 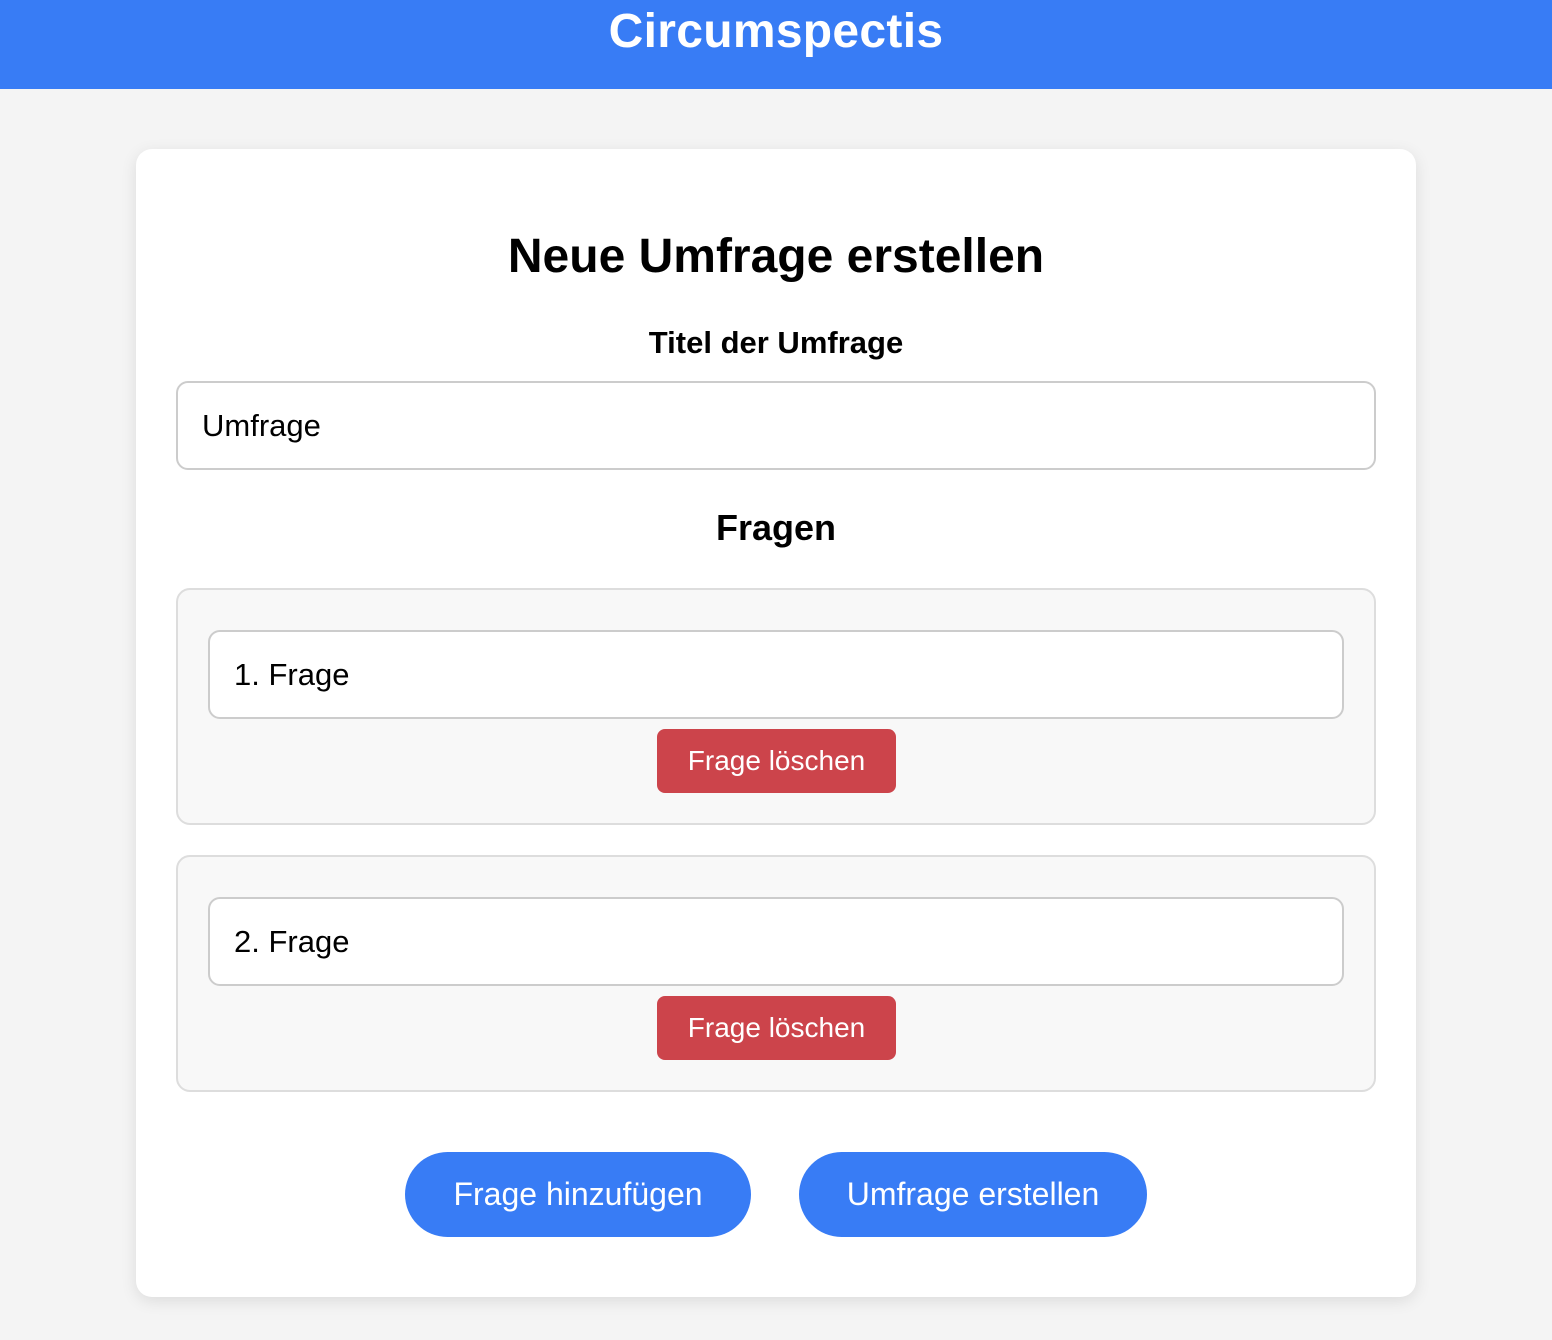 I want to click on app-header: Circumspectis, so click(x=776, y=44).